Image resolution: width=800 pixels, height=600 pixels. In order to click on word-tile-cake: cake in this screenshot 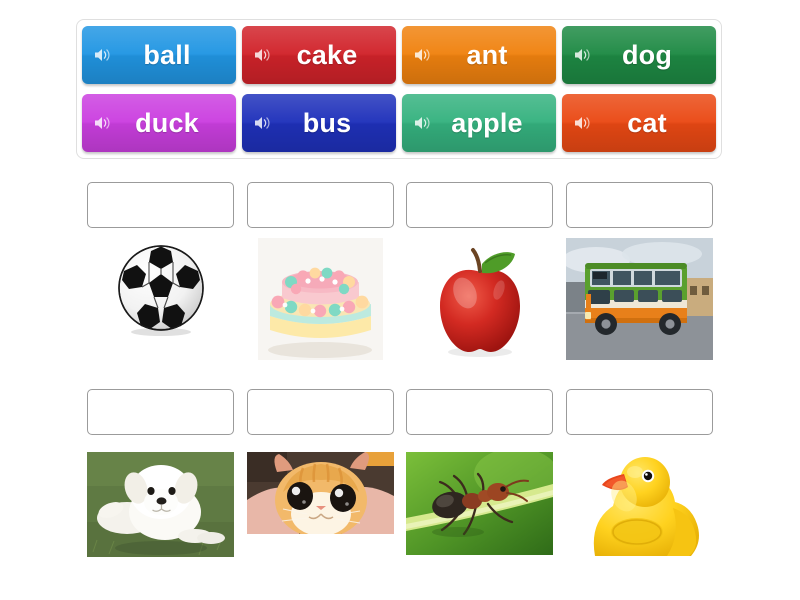, I will do `click(319, 55)`.